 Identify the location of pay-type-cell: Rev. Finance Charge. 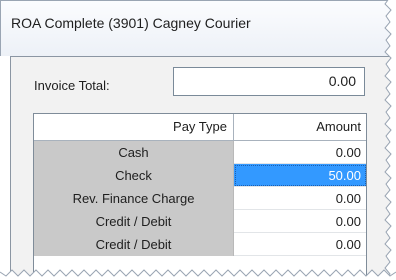
(134, 198).